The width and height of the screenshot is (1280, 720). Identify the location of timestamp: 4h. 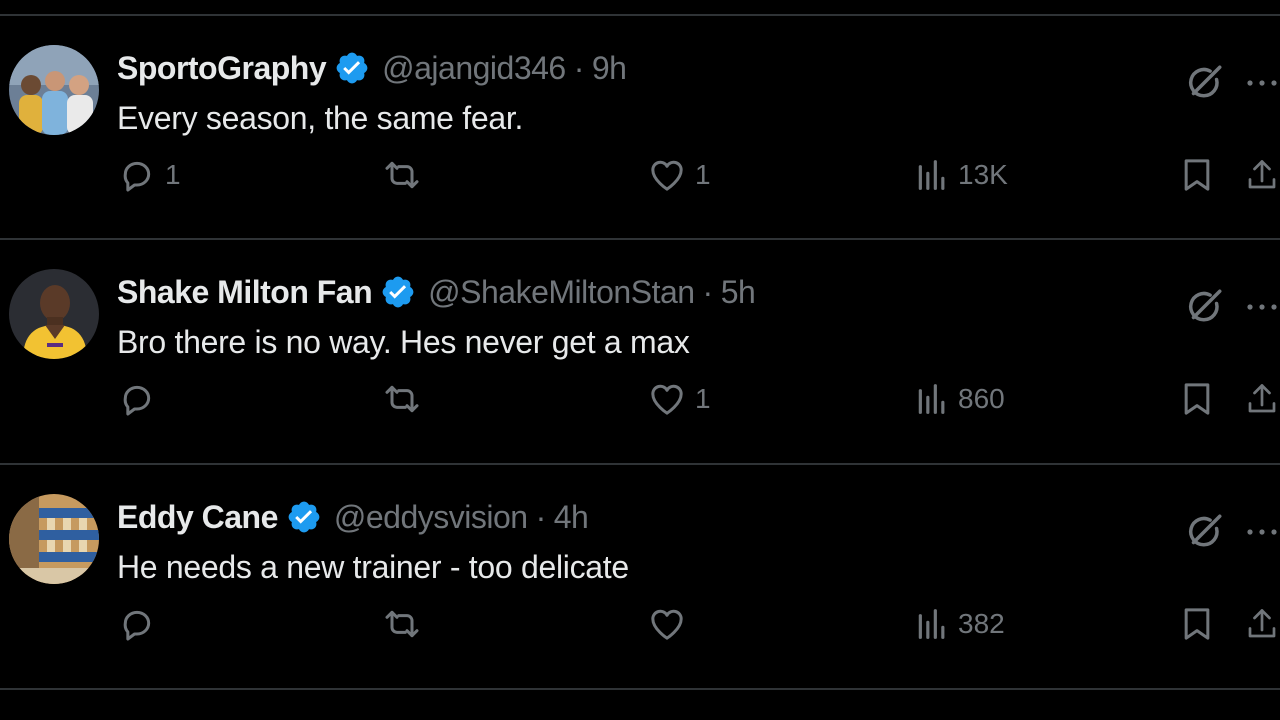
(571, 517).